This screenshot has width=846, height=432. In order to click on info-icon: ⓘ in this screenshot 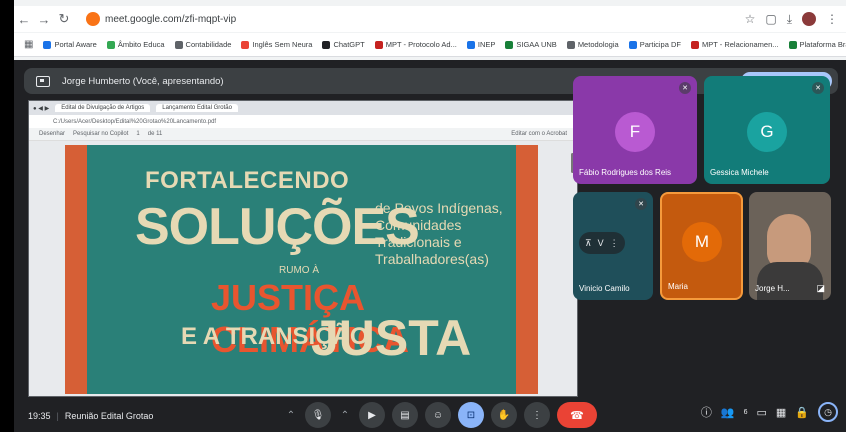, I will do `click(706, 412)`.